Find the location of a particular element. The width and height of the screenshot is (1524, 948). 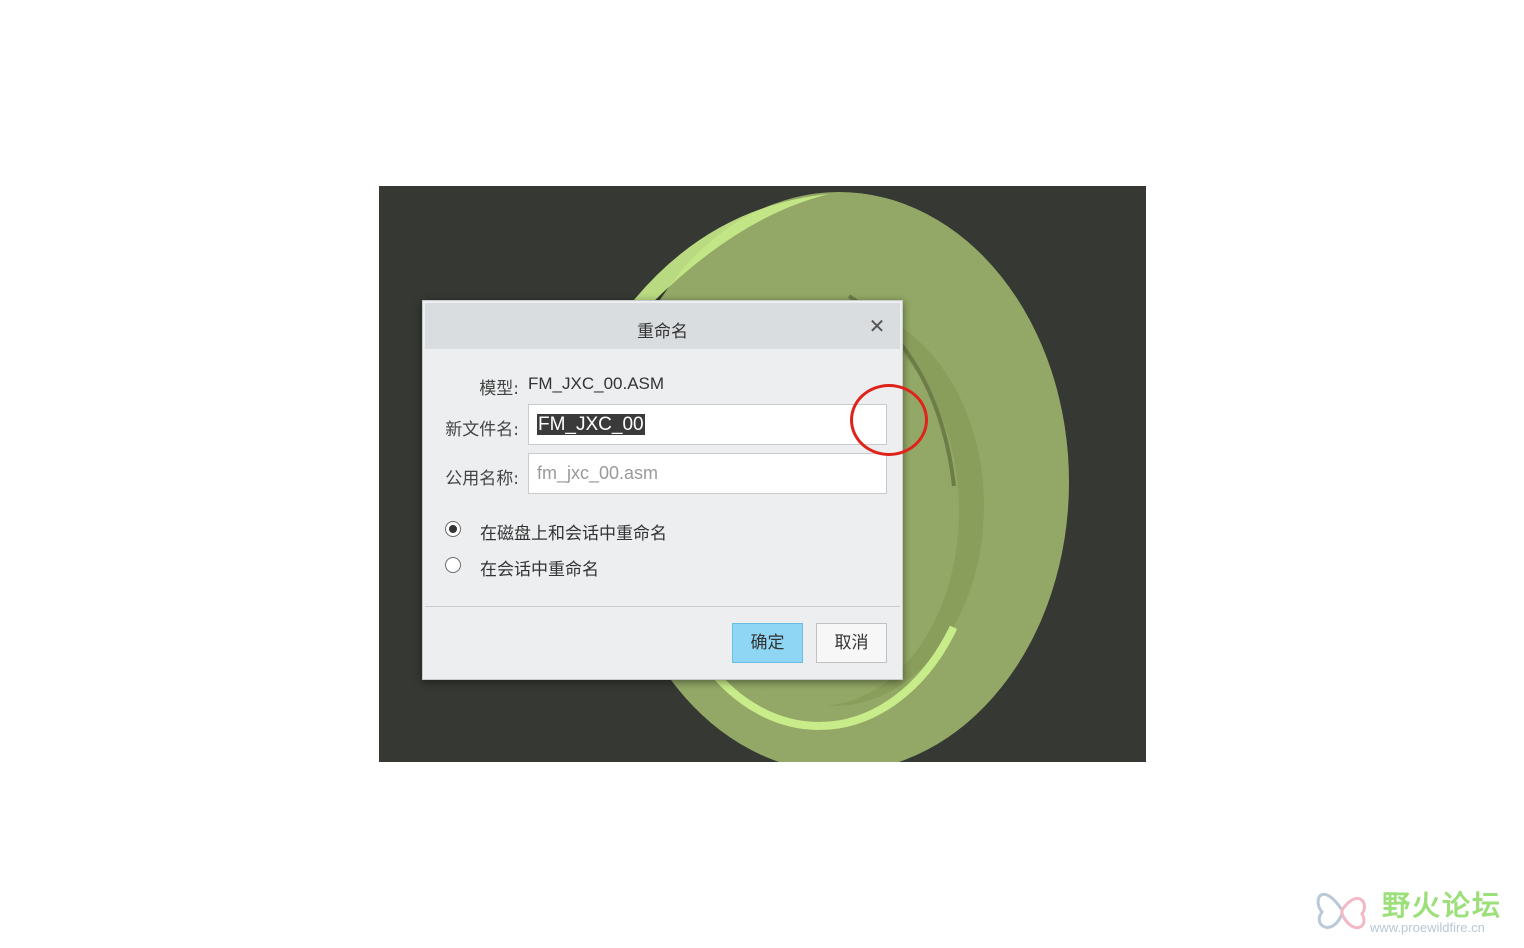

dialog-header: 重命名 ✕ is located at coordinates (662, 326).